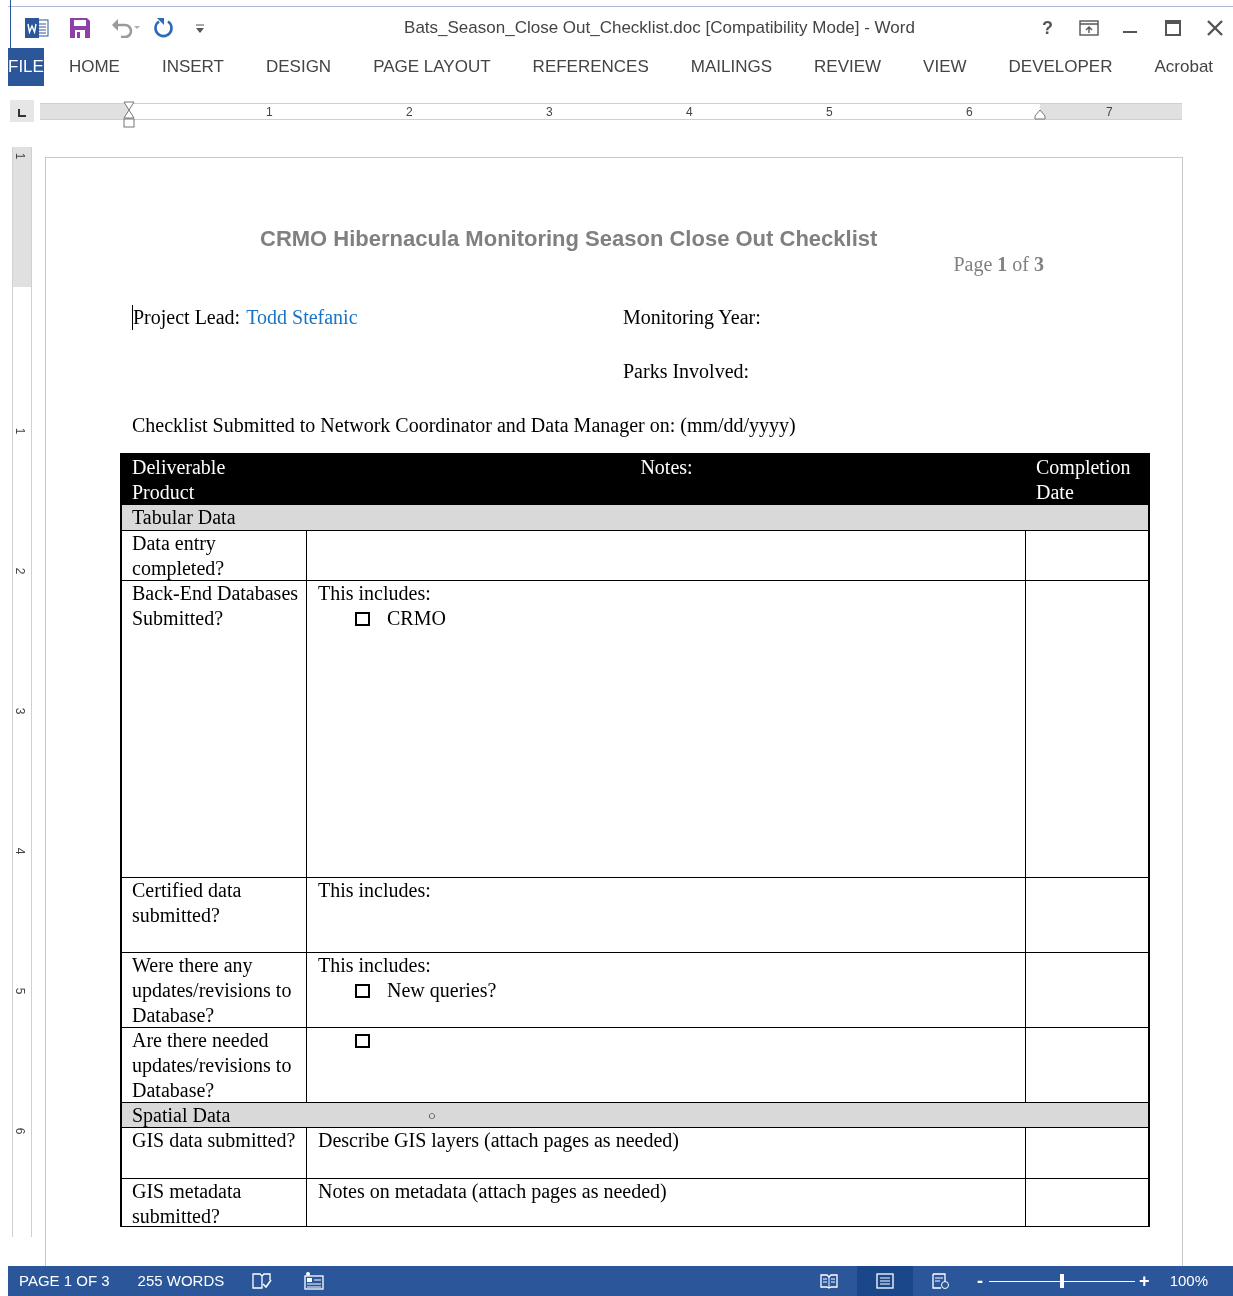 The height and width of the screenshot is (1296, 1233). Describe the element at coordinates (64, 1281) in the screenshot. I see `page-count: PAGE 1 OF 3` at that location.